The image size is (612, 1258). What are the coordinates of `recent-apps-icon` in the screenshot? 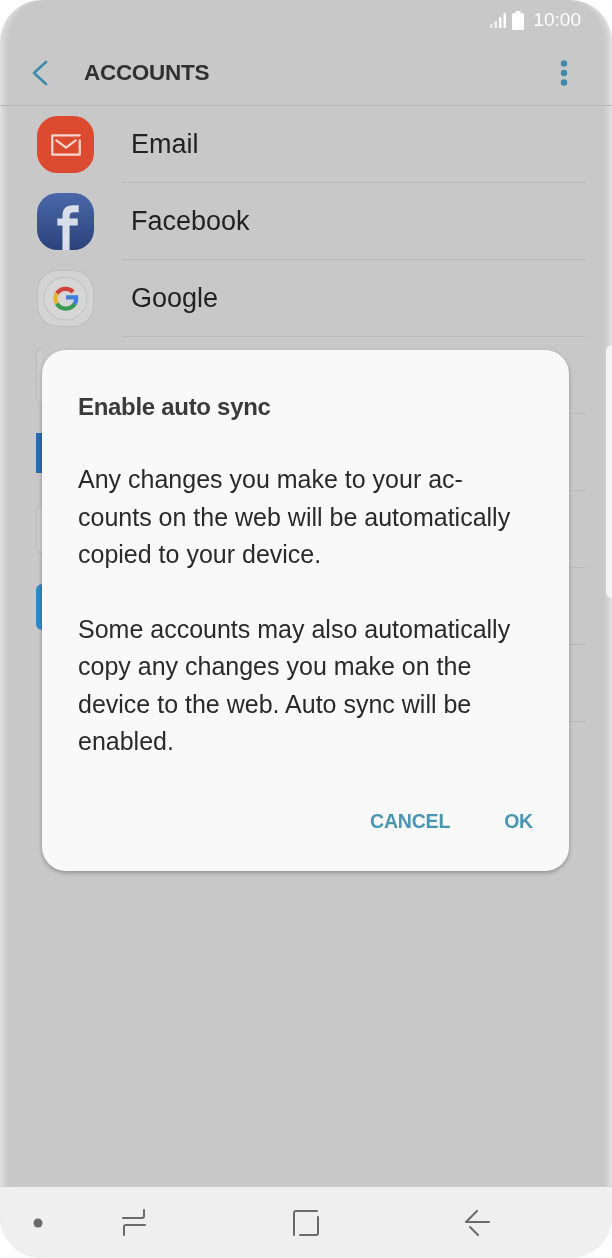 It's located at (134, 1222).